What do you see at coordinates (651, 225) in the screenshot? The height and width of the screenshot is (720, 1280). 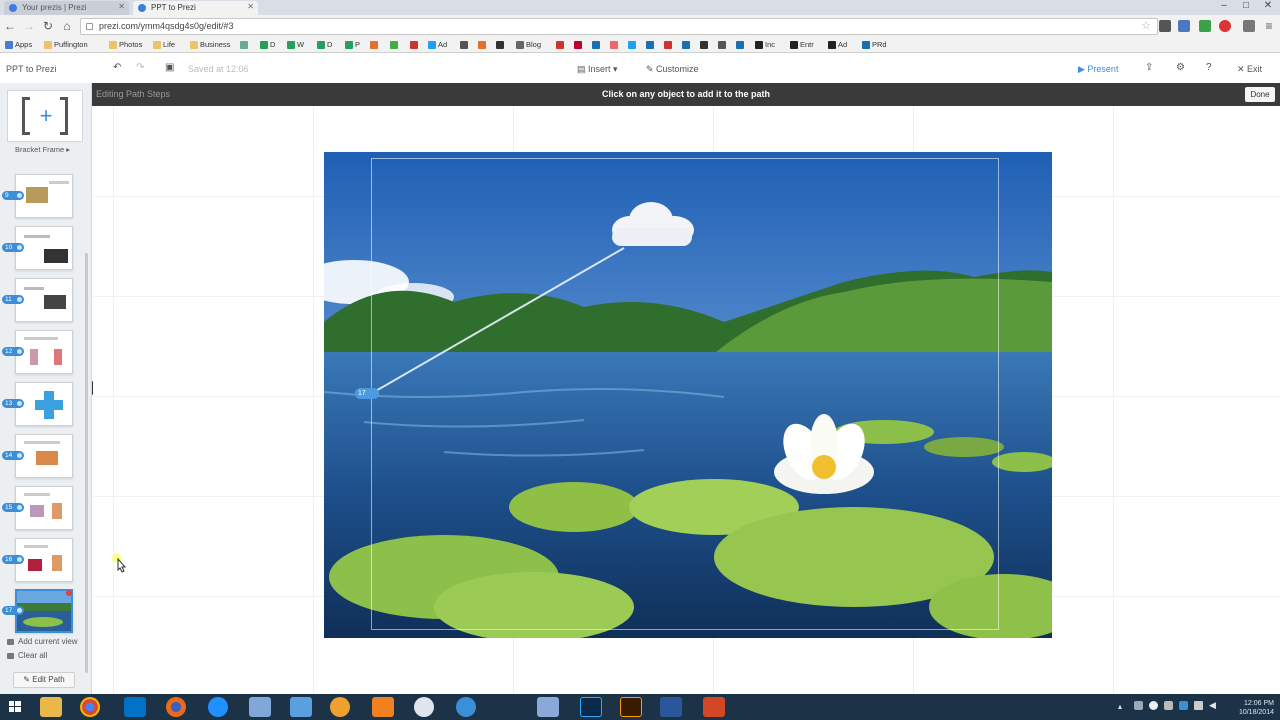 I see `cloud-shape` at bounding box center [651, 225].